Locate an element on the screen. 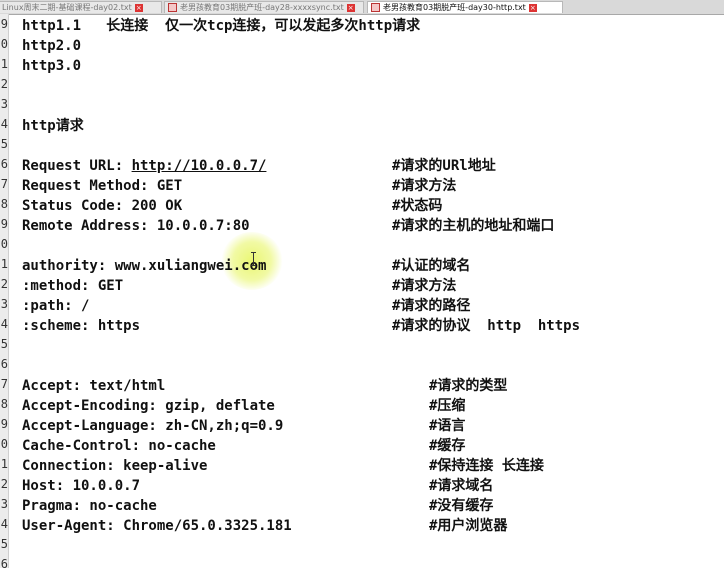  tab-day28: 老男孩教育03期脱产班-day28-xxxxsync.txt × is located at coordinates (264, 7).